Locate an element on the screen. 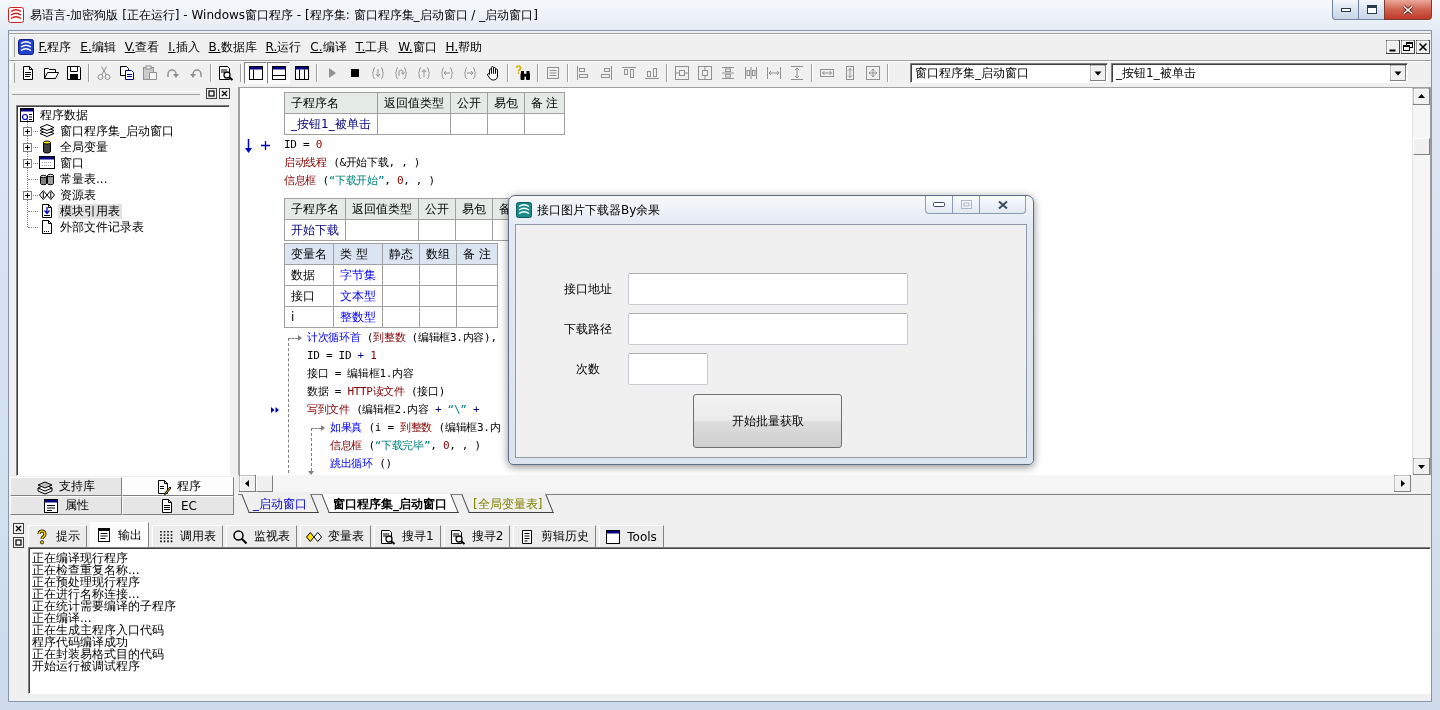  tree-item: 资源表 is located at coordinates (58, 195).